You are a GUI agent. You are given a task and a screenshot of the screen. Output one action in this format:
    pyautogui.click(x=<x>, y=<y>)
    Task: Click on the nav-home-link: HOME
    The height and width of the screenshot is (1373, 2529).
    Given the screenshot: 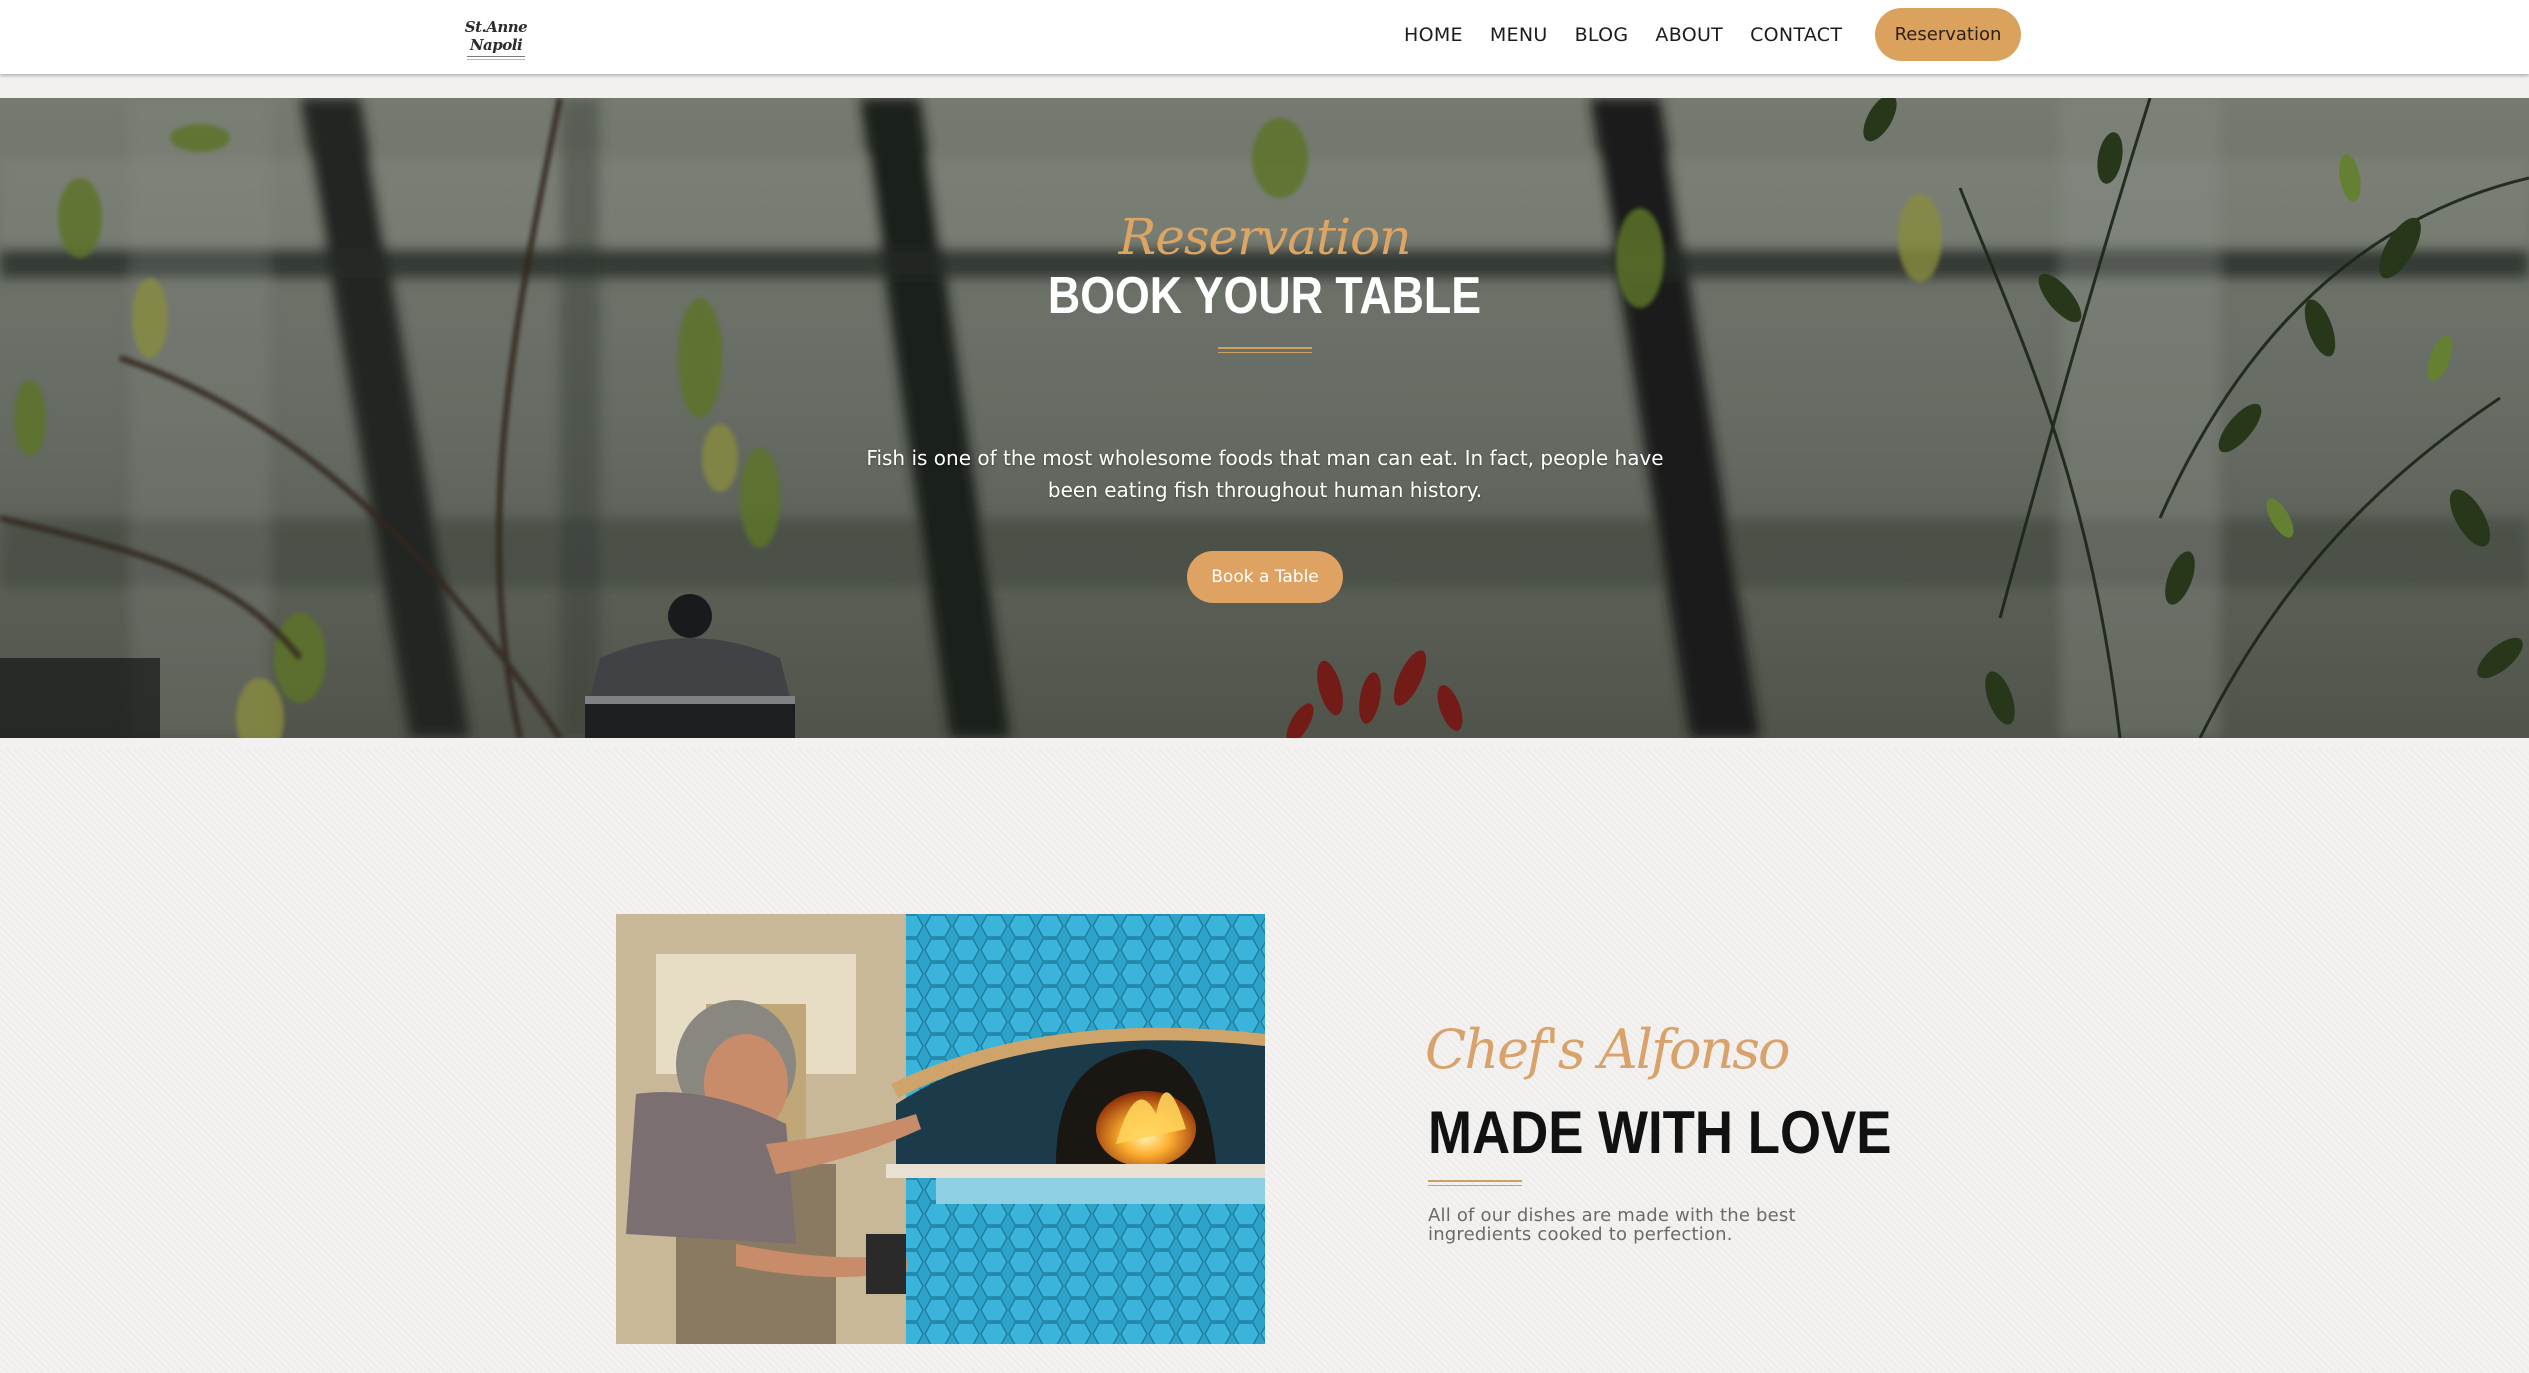 What is the action you would take?
    pyautogui.click(x=1433, y=35)
    